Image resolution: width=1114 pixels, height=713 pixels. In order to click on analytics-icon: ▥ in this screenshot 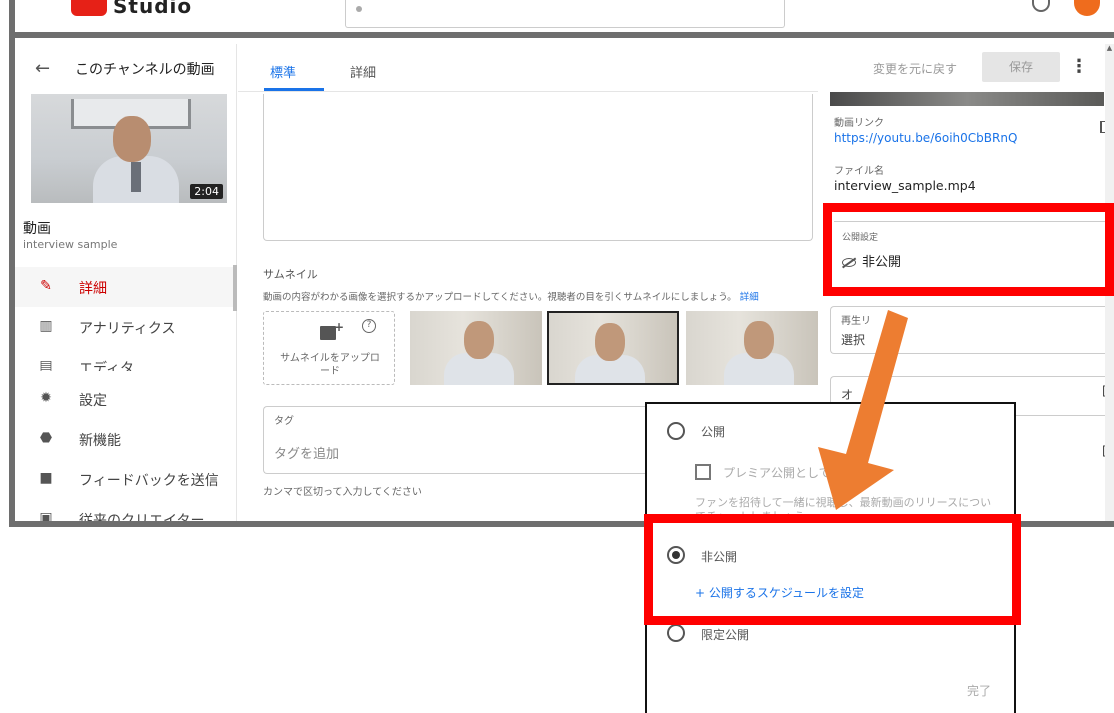, I will do `click(46, 326)`.